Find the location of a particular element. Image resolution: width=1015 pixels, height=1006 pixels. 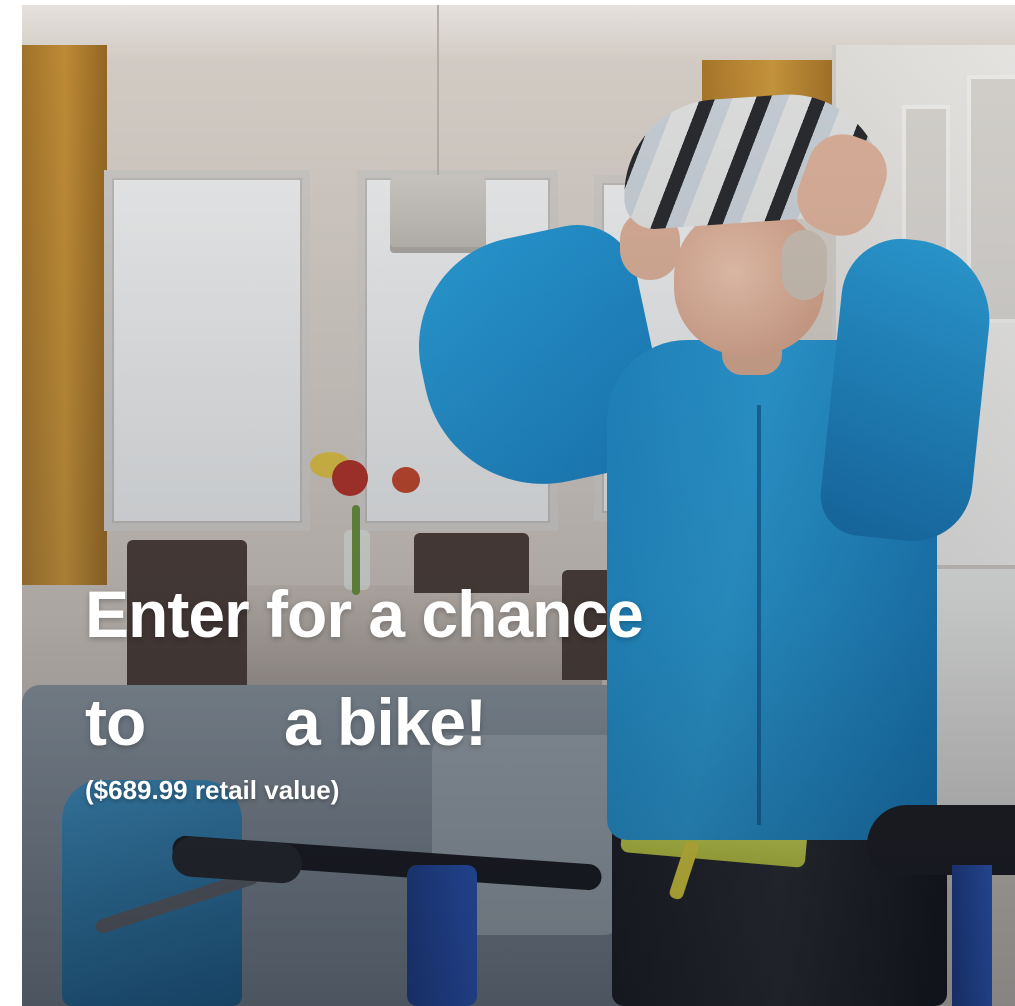

headline-line-2-start: to is located at coordinates (115, 722).